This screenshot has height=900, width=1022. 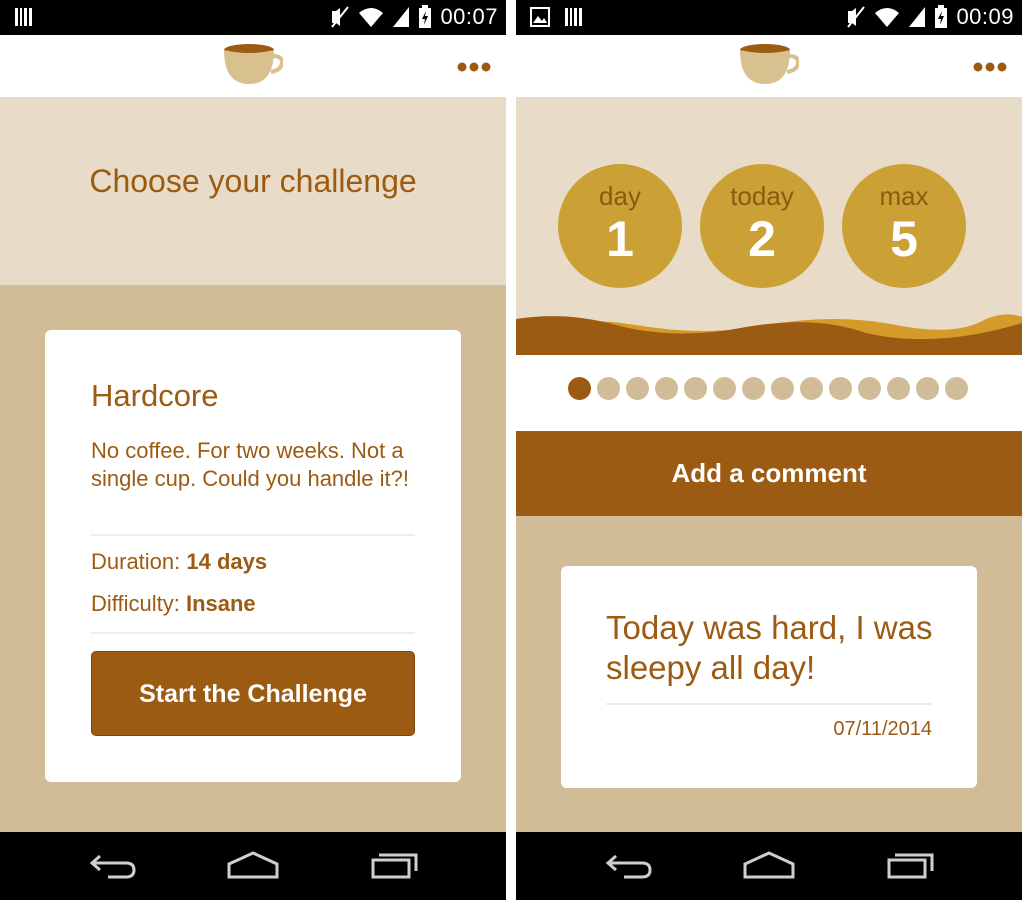 What do you see at coordinates (620, 239) in the screenshot?
I see `counter-value: 1` at bounding box center [620, 239].